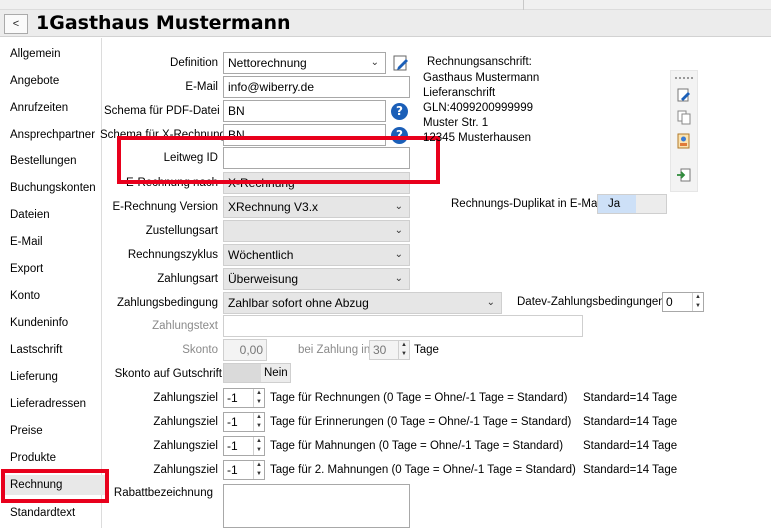  I want to click on sidebar-item-lieferung: Lieferung, so click(34, 377).